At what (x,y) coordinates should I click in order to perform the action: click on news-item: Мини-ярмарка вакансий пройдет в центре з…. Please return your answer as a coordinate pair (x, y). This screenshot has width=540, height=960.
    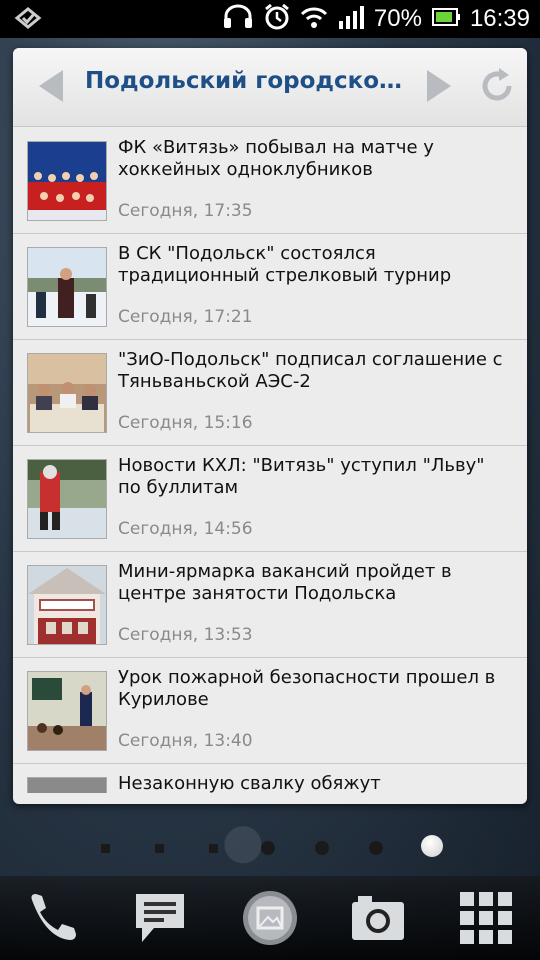
    Looking at the image, I should click on (270, 604).